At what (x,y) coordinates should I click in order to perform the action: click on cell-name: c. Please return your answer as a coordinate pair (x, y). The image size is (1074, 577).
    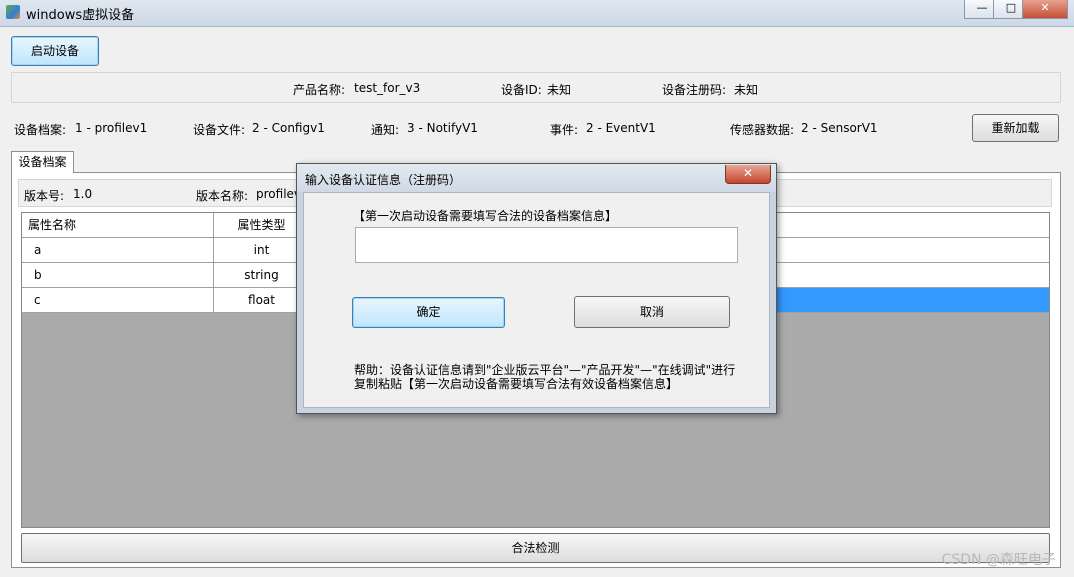
    Looking at the image, I should click on (118, 300).